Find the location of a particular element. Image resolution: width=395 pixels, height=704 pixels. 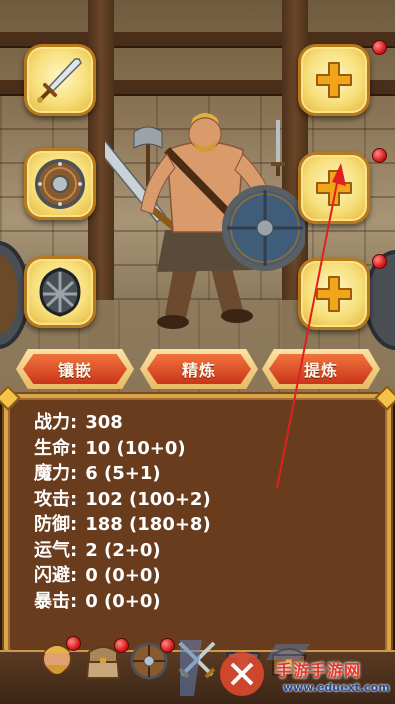

refine-button-label: 精炼 is located at coordinates (199, 369).